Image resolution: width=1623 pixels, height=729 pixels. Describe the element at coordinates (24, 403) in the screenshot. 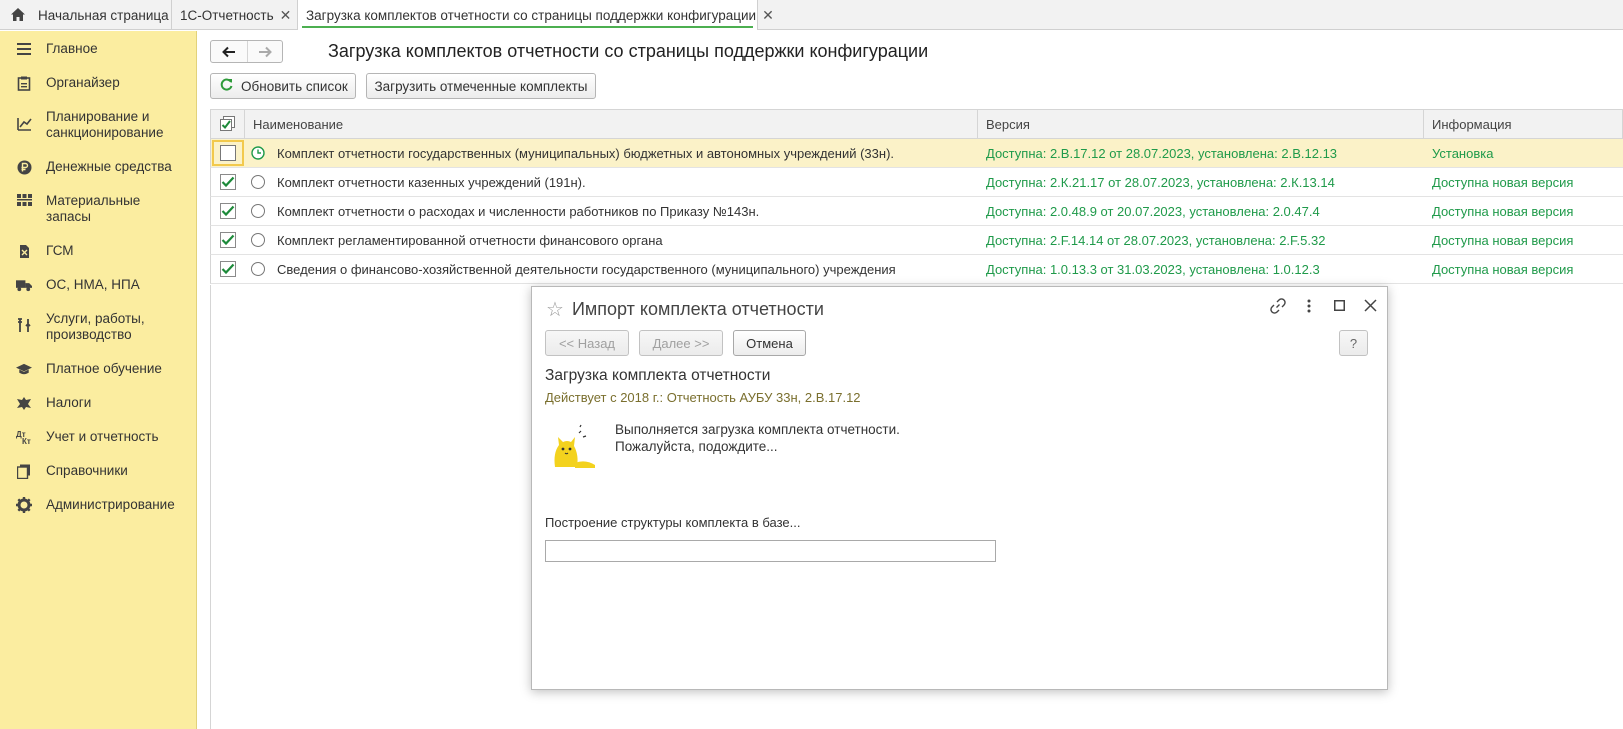

I see `emblem-icon` at that location.